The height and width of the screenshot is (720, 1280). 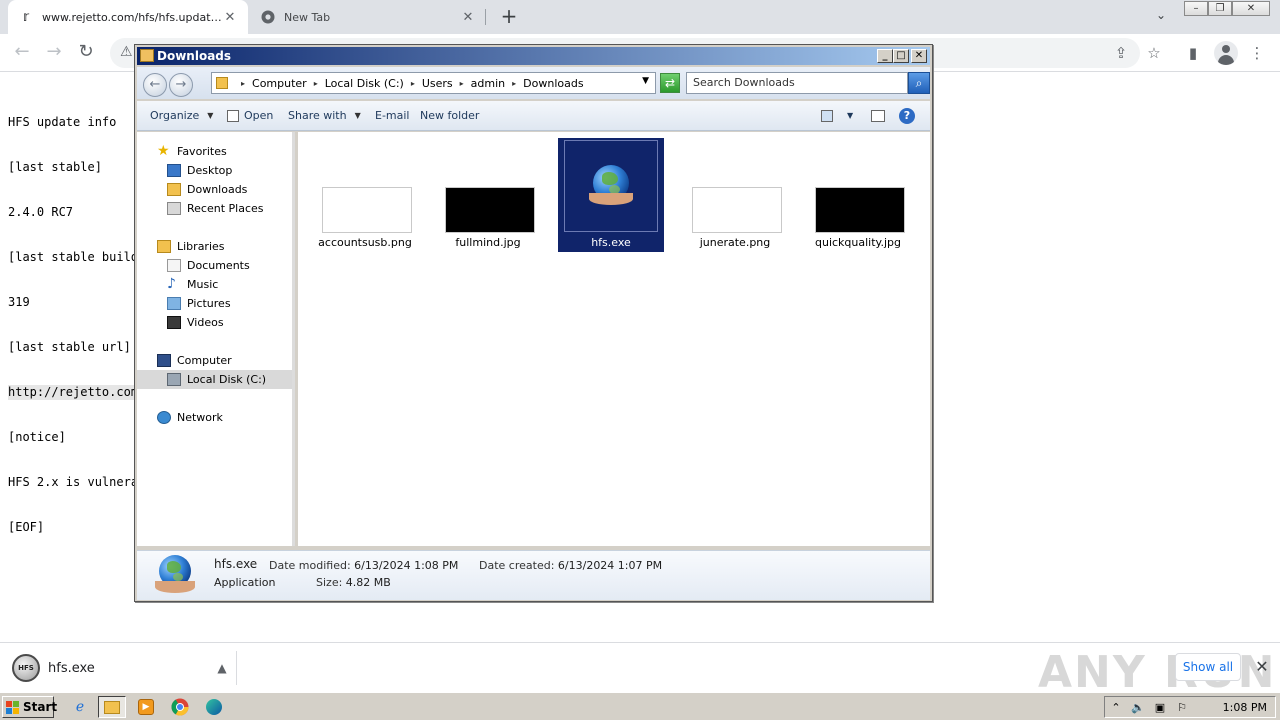 What do you see at coordinates (488, 83) in the screenshot?
I see `breadcrumb-admin: admin` at bounding box center [488, 83].